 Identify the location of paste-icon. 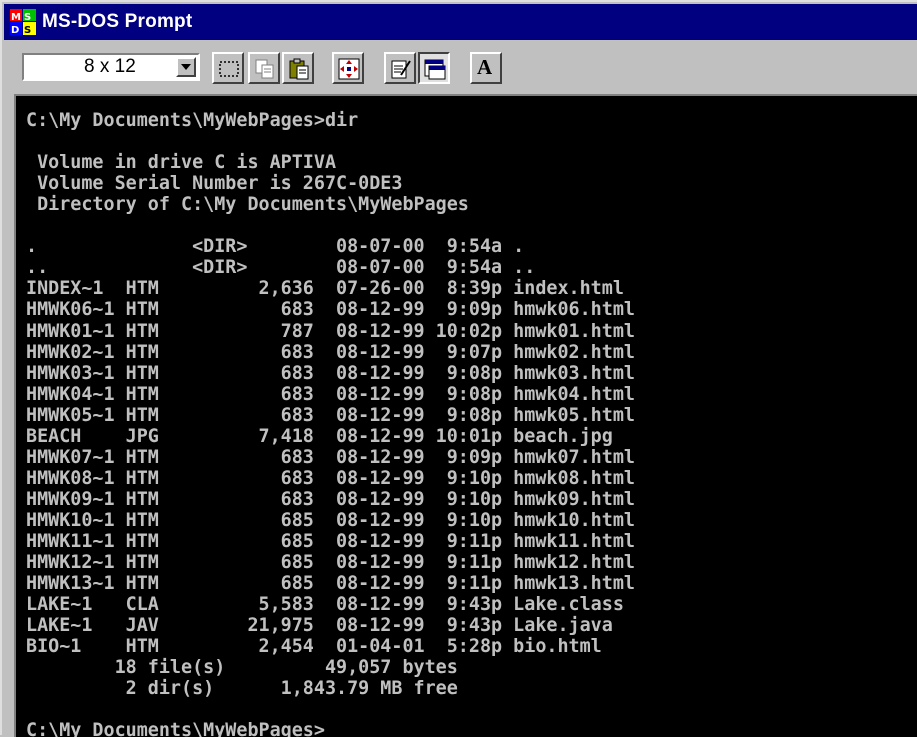
(299, 69).